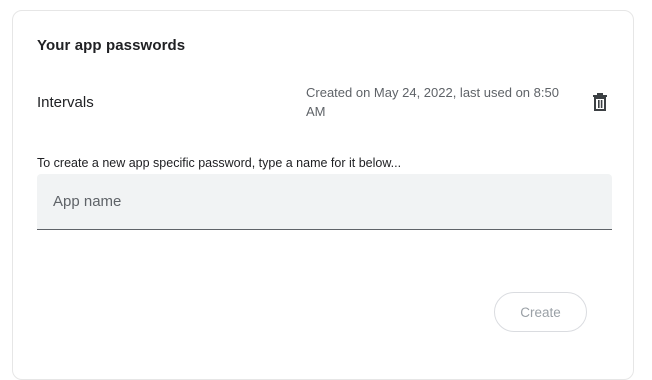  I want to click on app-password-name: Intervals, so click(65, 102).